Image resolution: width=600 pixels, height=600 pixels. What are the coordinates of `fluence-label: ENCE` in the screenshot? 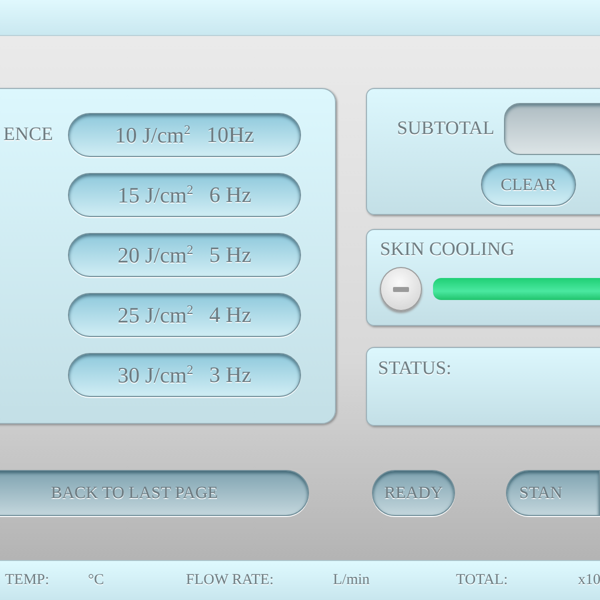 It's located at (28, 135).